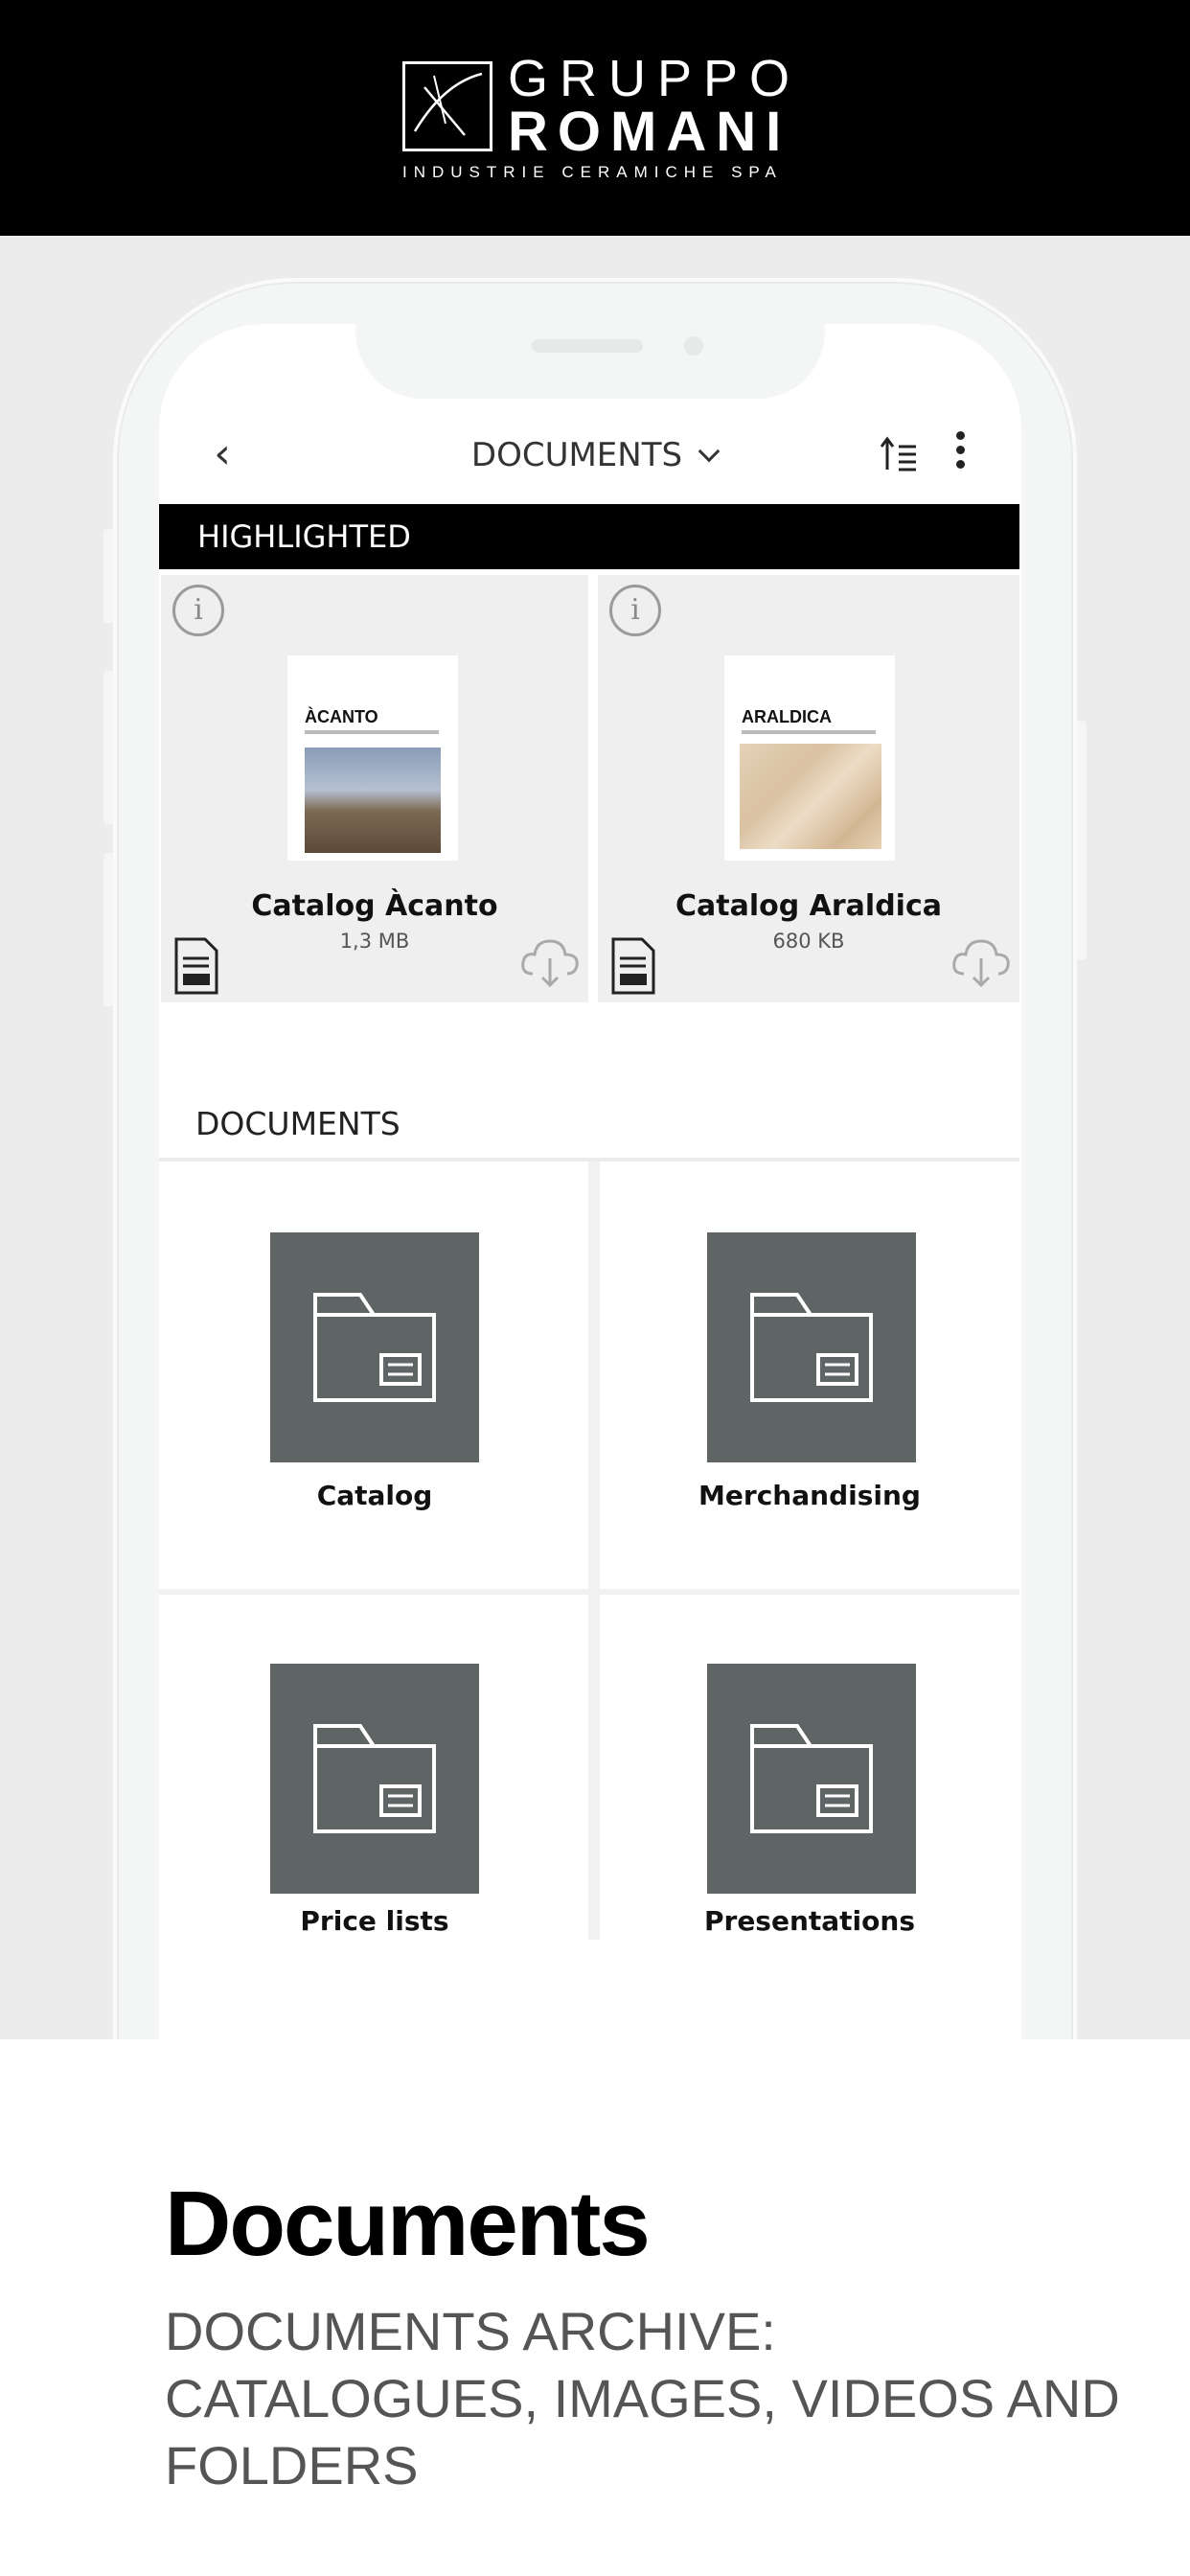  I want to click on logo-tagline: INDUSTRIE CERAMICHE SPA, so click(592, 172).